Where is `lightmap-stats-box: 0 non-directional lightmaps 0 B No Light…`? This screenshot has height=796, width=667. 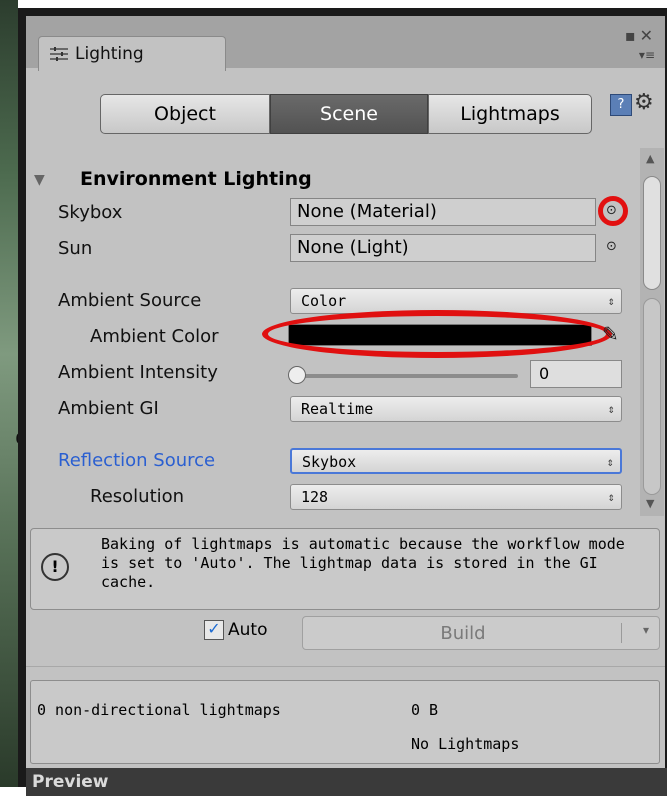
lightmap-stats-box: 0 non-directional lightmaps 0 B No Light… is located at coordinates (345, 722).